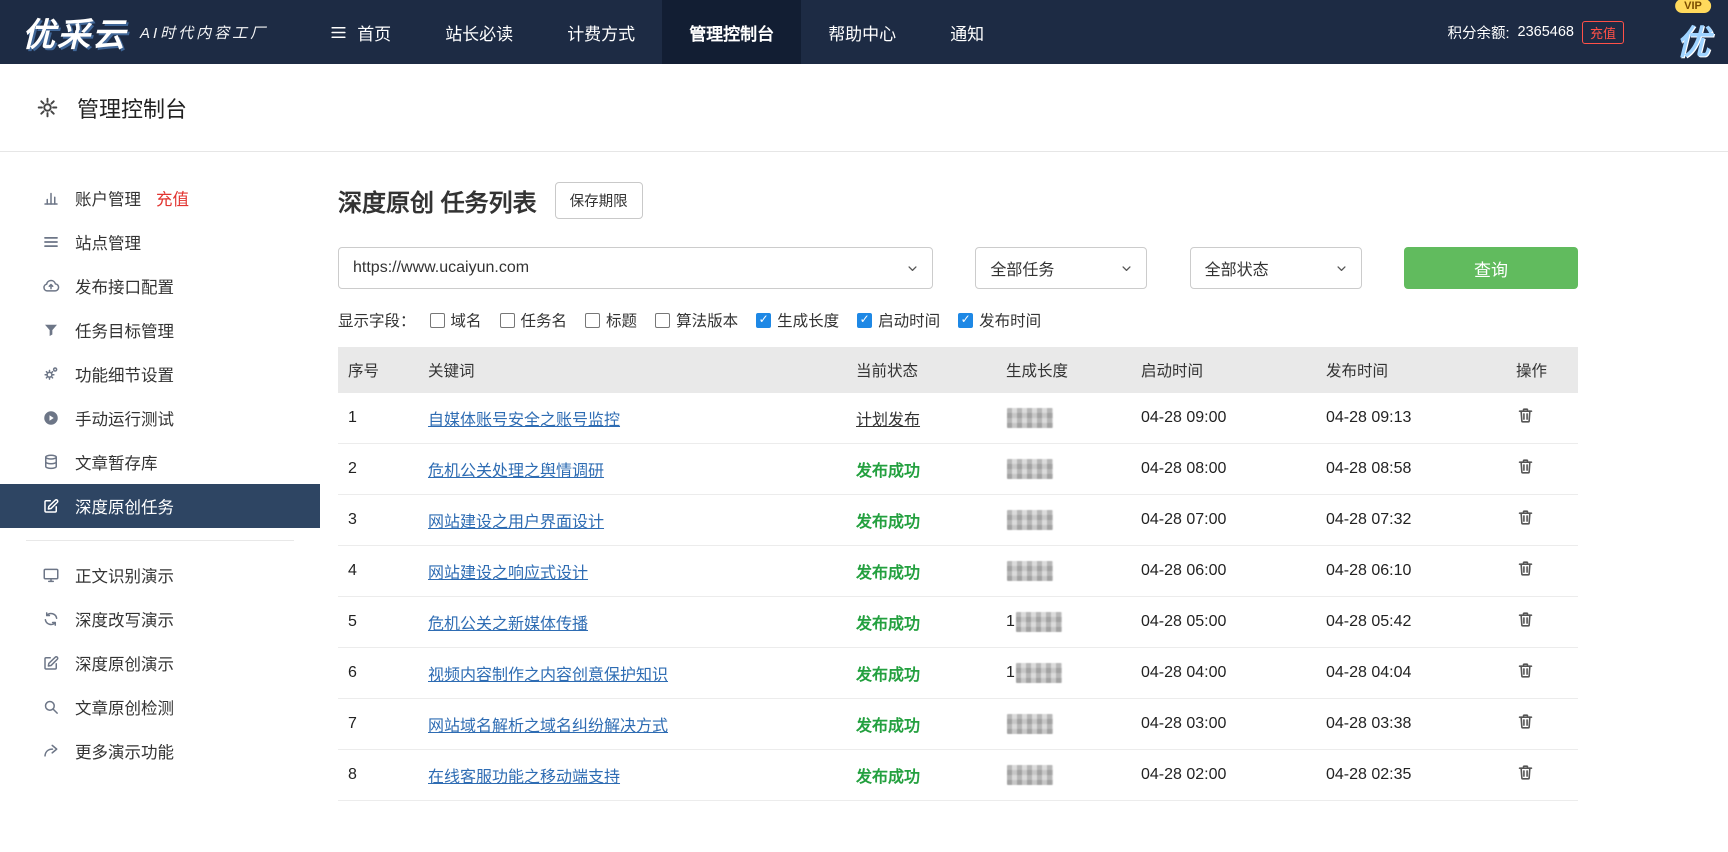  I want to click on recharge-badge: 充值, so click(1602, 32).